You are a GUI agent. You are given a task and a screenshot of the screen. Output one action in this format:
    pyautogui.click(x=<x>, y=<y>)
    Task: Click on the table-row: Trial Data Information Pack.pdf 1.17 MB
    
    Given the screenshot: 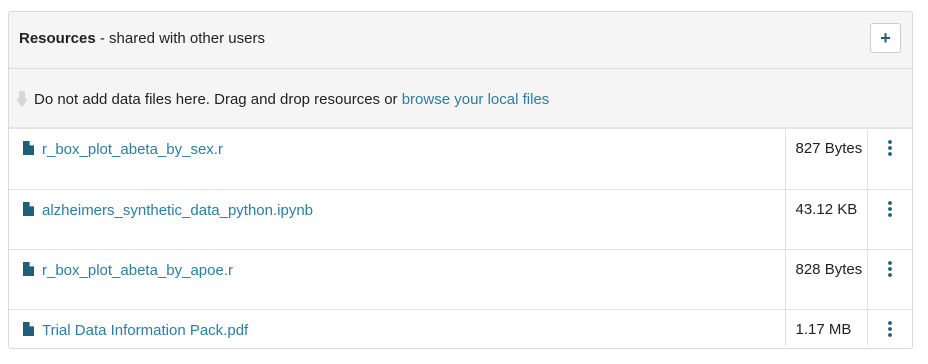 What is the action you would take?
    pyautogui.click(x=460, y=327)
    